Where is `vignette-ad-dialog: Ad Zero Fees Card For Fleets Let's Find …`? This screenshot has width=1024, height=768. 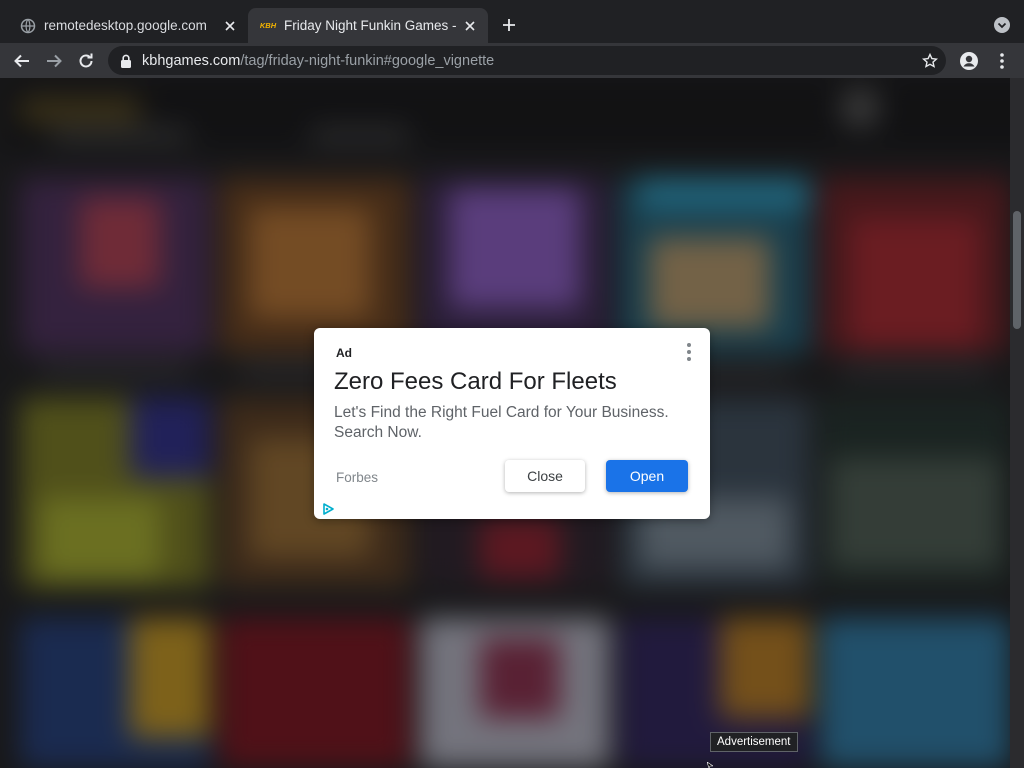
vignette-ad-dialog: Ad Zero Fees Card For Fleets Let's Find … is located at coordinates (512, 423).